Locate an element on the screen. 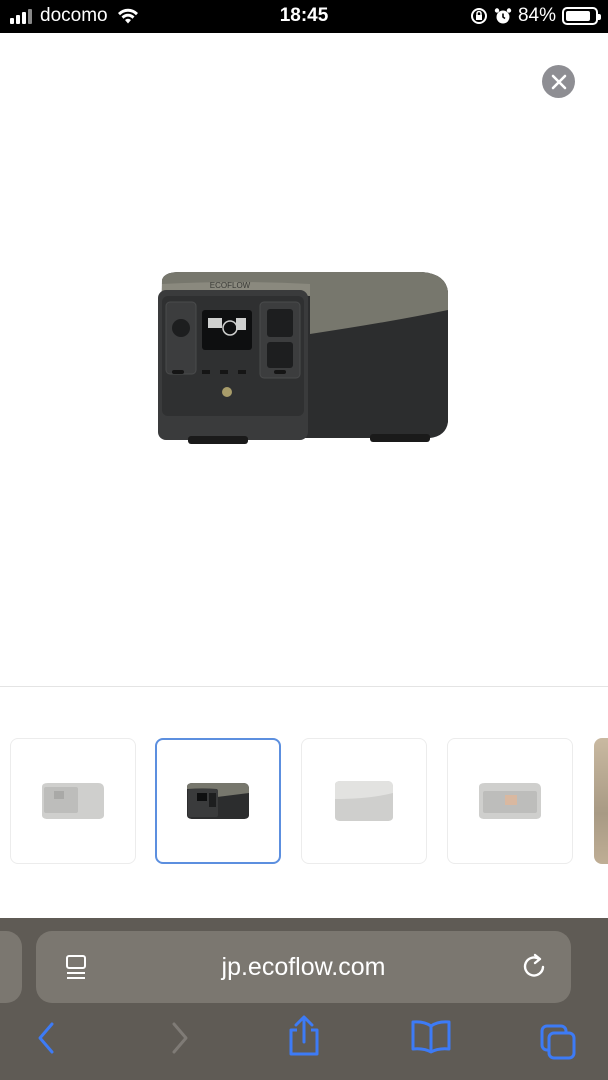  thumbnail-2-image is located at coordinates (218, 801).